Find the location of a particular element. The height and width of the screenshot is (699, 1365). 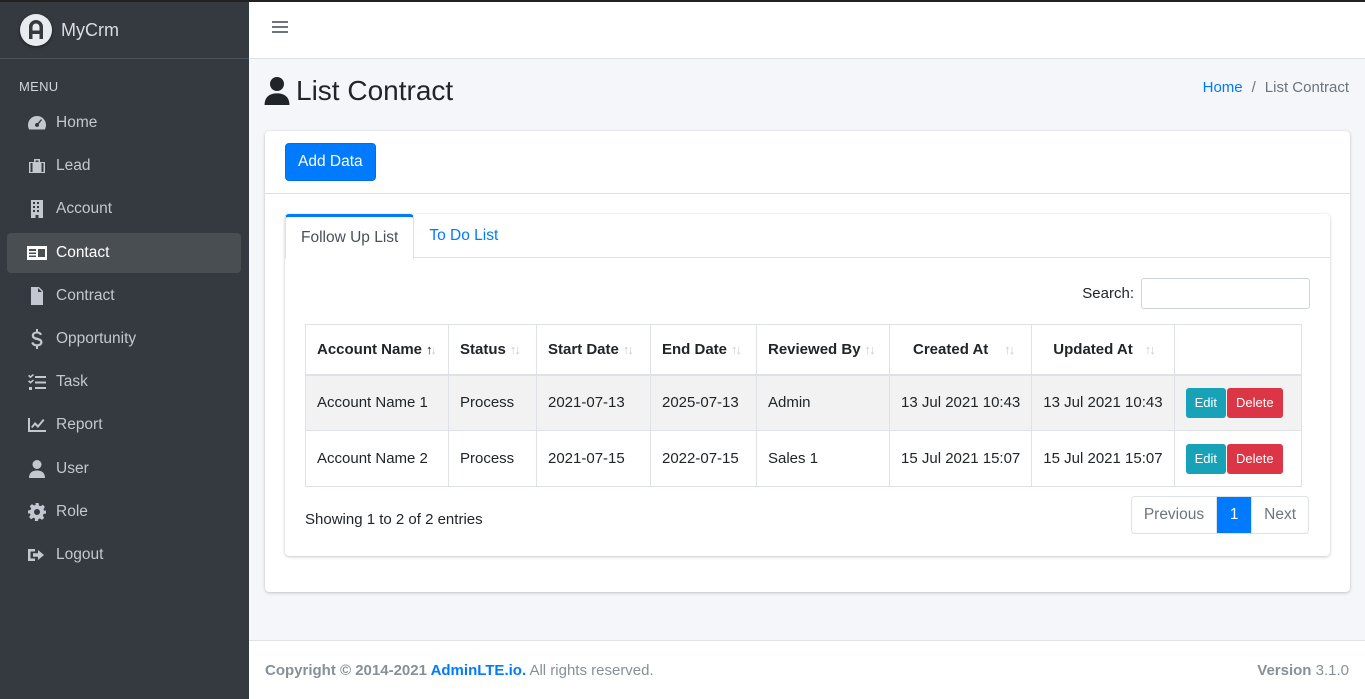

sidebar-item-logout: Logout is located at coordinates (124, 555).